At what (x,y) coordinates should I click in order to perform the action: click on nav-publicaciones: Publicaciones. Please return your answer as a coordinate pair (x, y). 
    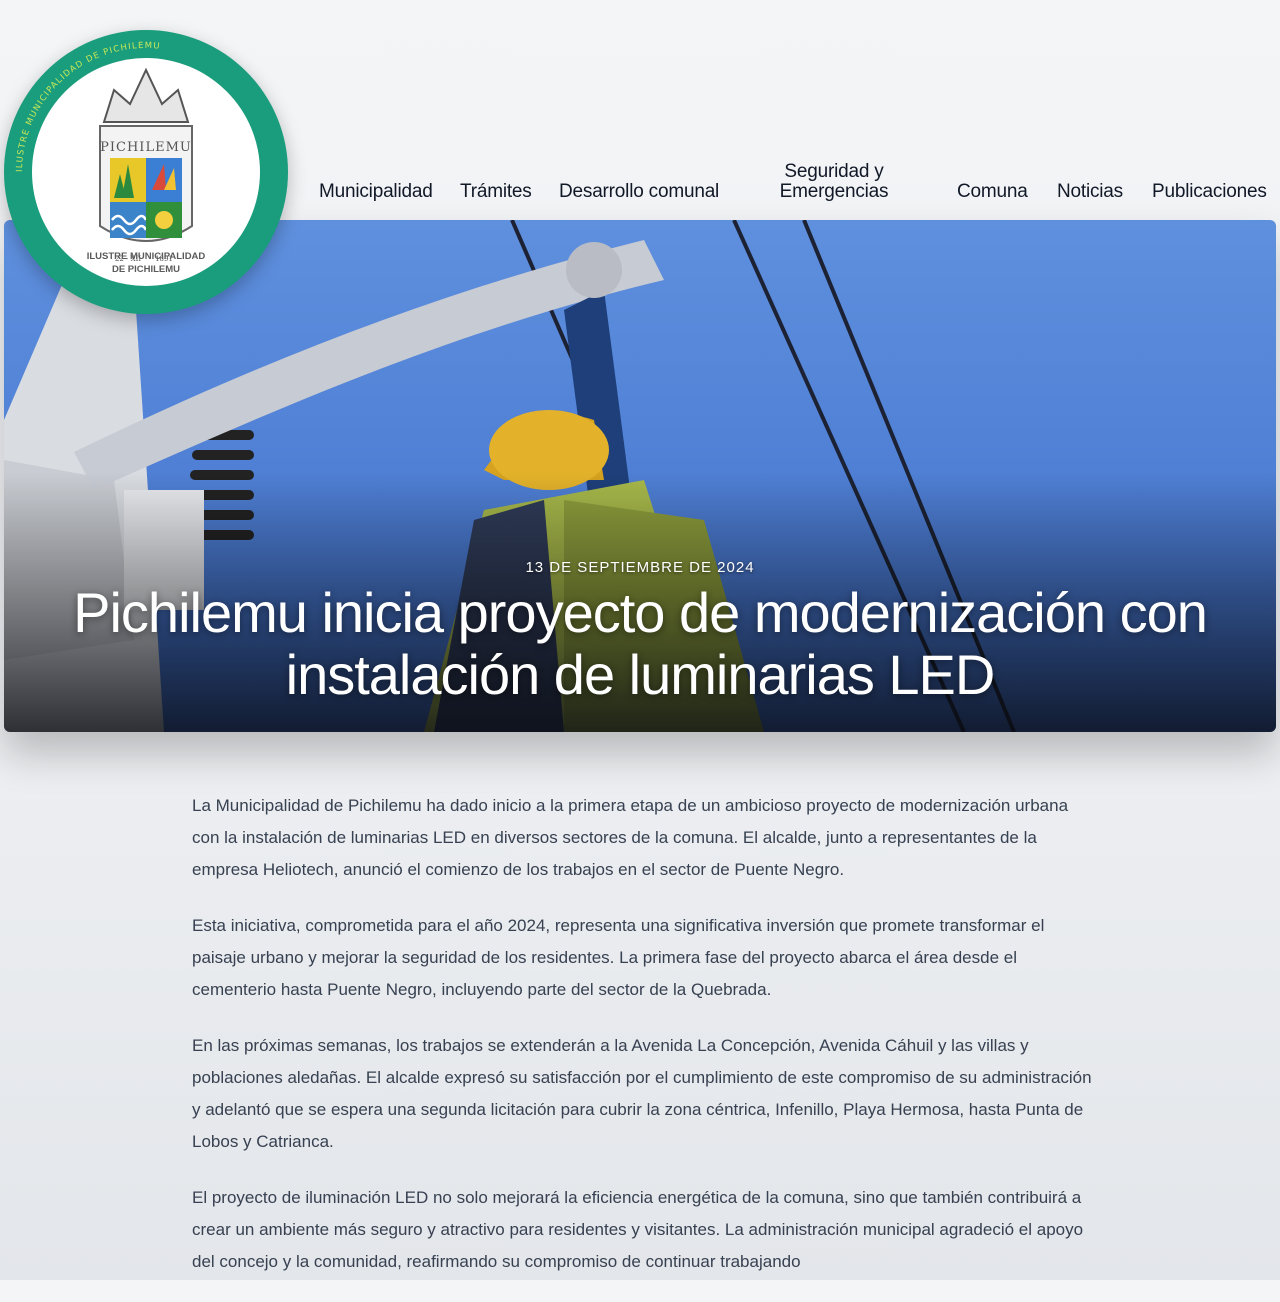
    Looking at the image, I should click on (1209, 192).